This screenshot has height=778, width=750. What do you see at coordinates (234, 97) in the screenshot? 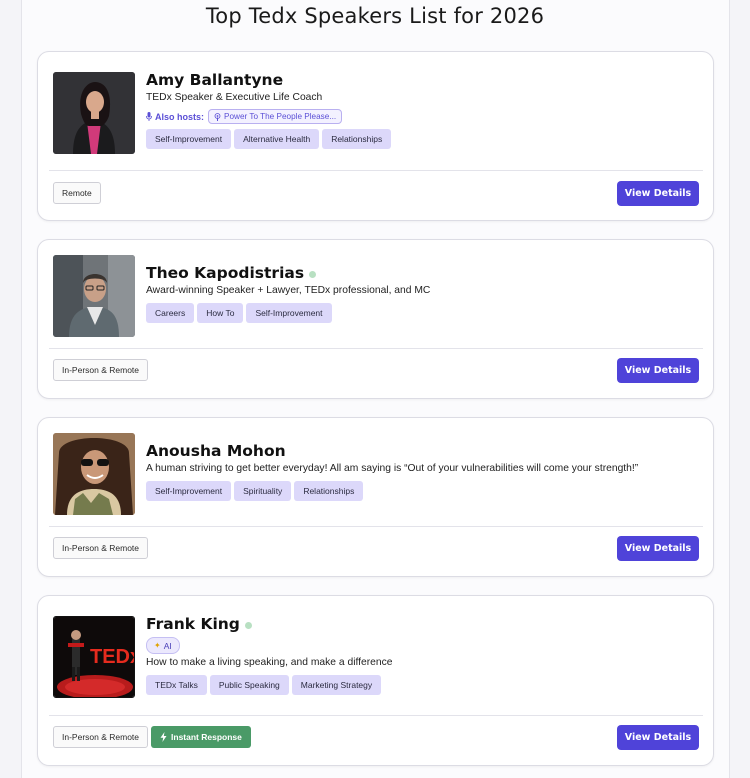
I see `speaker-tagline: TEDx Speaker & Executive Life Coach` at bounding box center [234, 97].